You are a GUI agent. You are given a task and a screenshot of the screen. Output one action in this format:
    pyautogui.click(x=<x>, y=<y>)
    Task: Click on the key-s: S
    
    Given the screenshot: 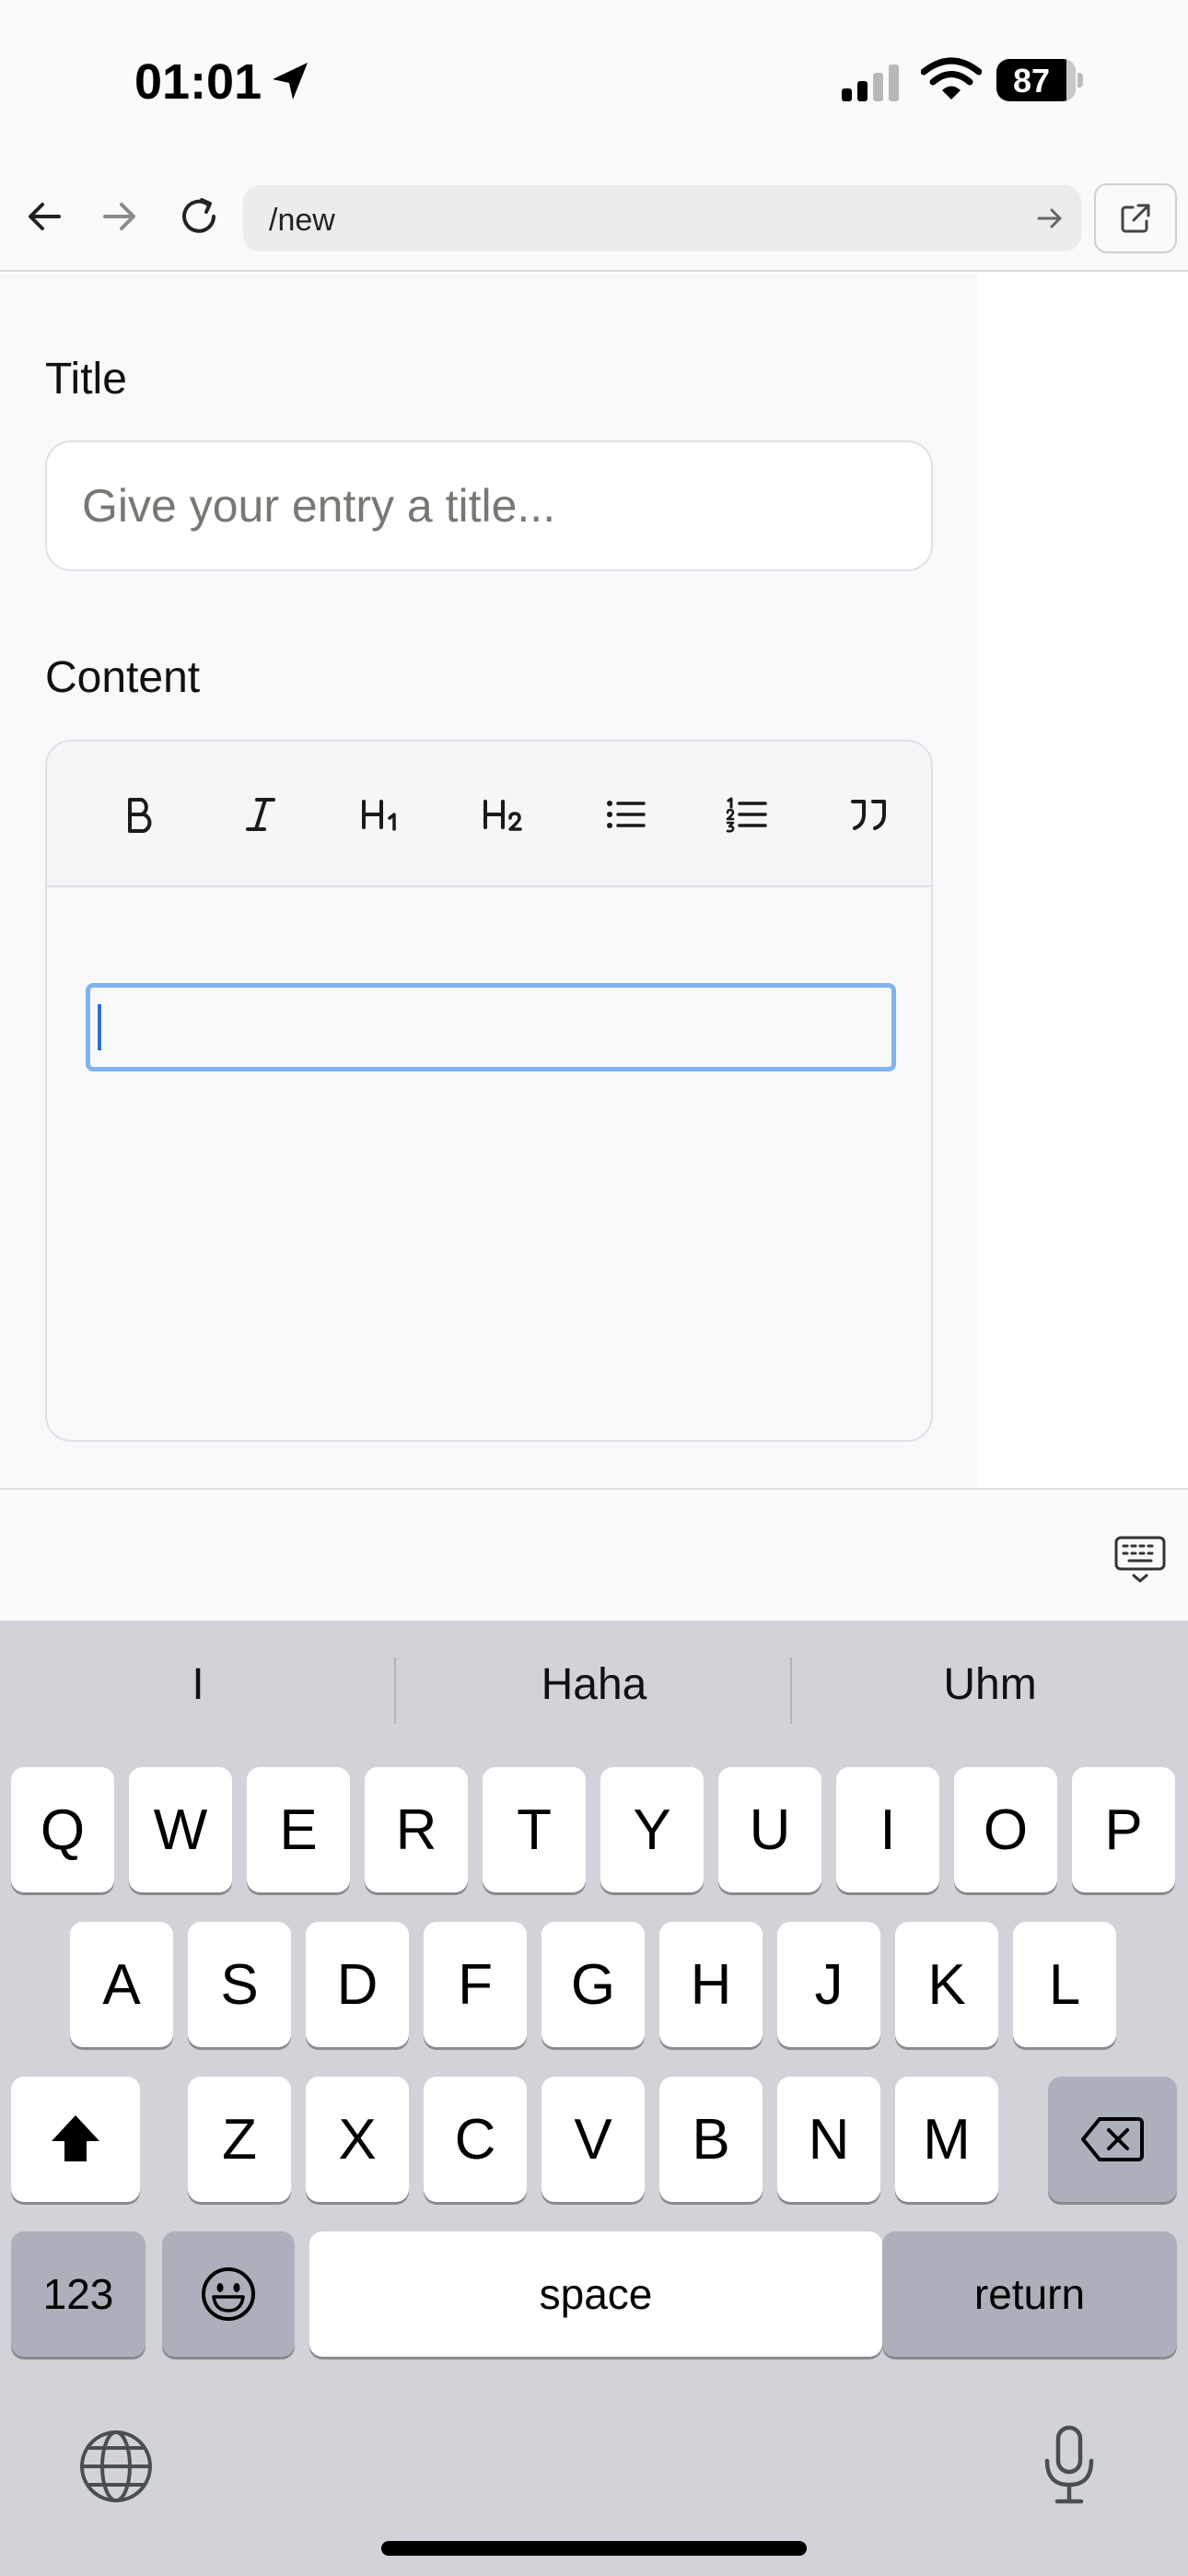 What is the action you would take?
    pyautogui.click(x=239, y=1985)
    